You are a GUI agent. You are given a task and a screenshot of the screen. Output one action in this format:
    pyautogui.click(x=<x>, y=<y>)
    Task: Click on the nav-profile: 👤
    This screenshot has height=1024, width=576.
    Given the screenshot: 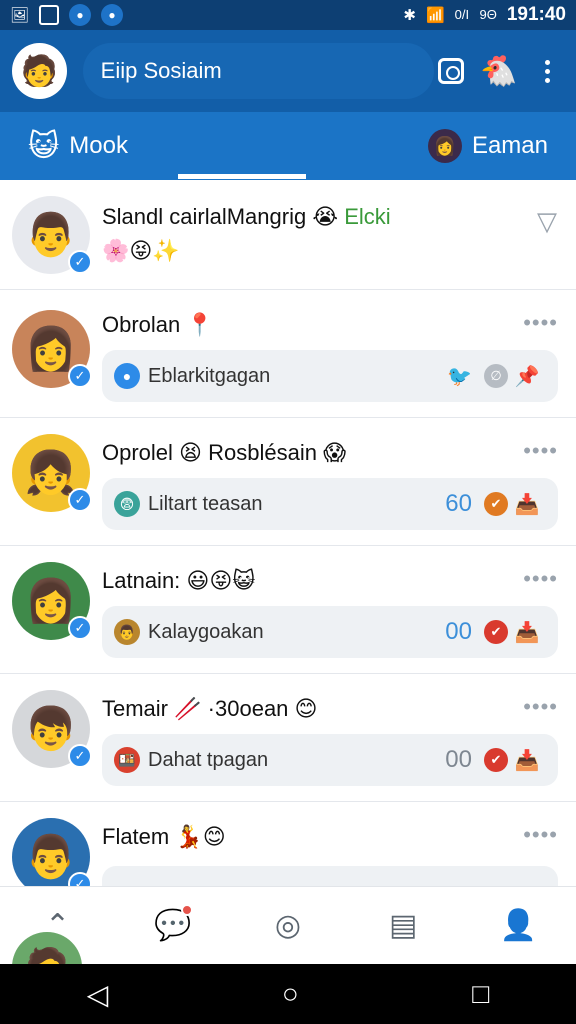 What is the action you would take?
    pyautogui.click(x=518, y=925)
    